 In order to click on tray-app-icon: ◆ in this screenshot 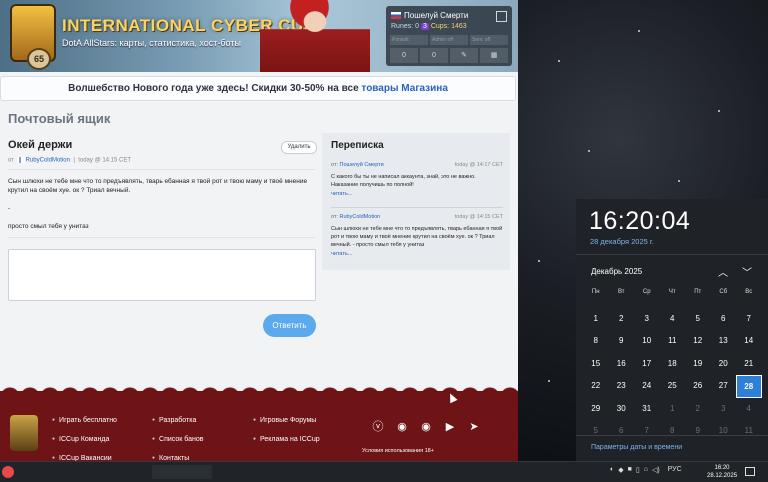, I will do `click(620, 470)`.